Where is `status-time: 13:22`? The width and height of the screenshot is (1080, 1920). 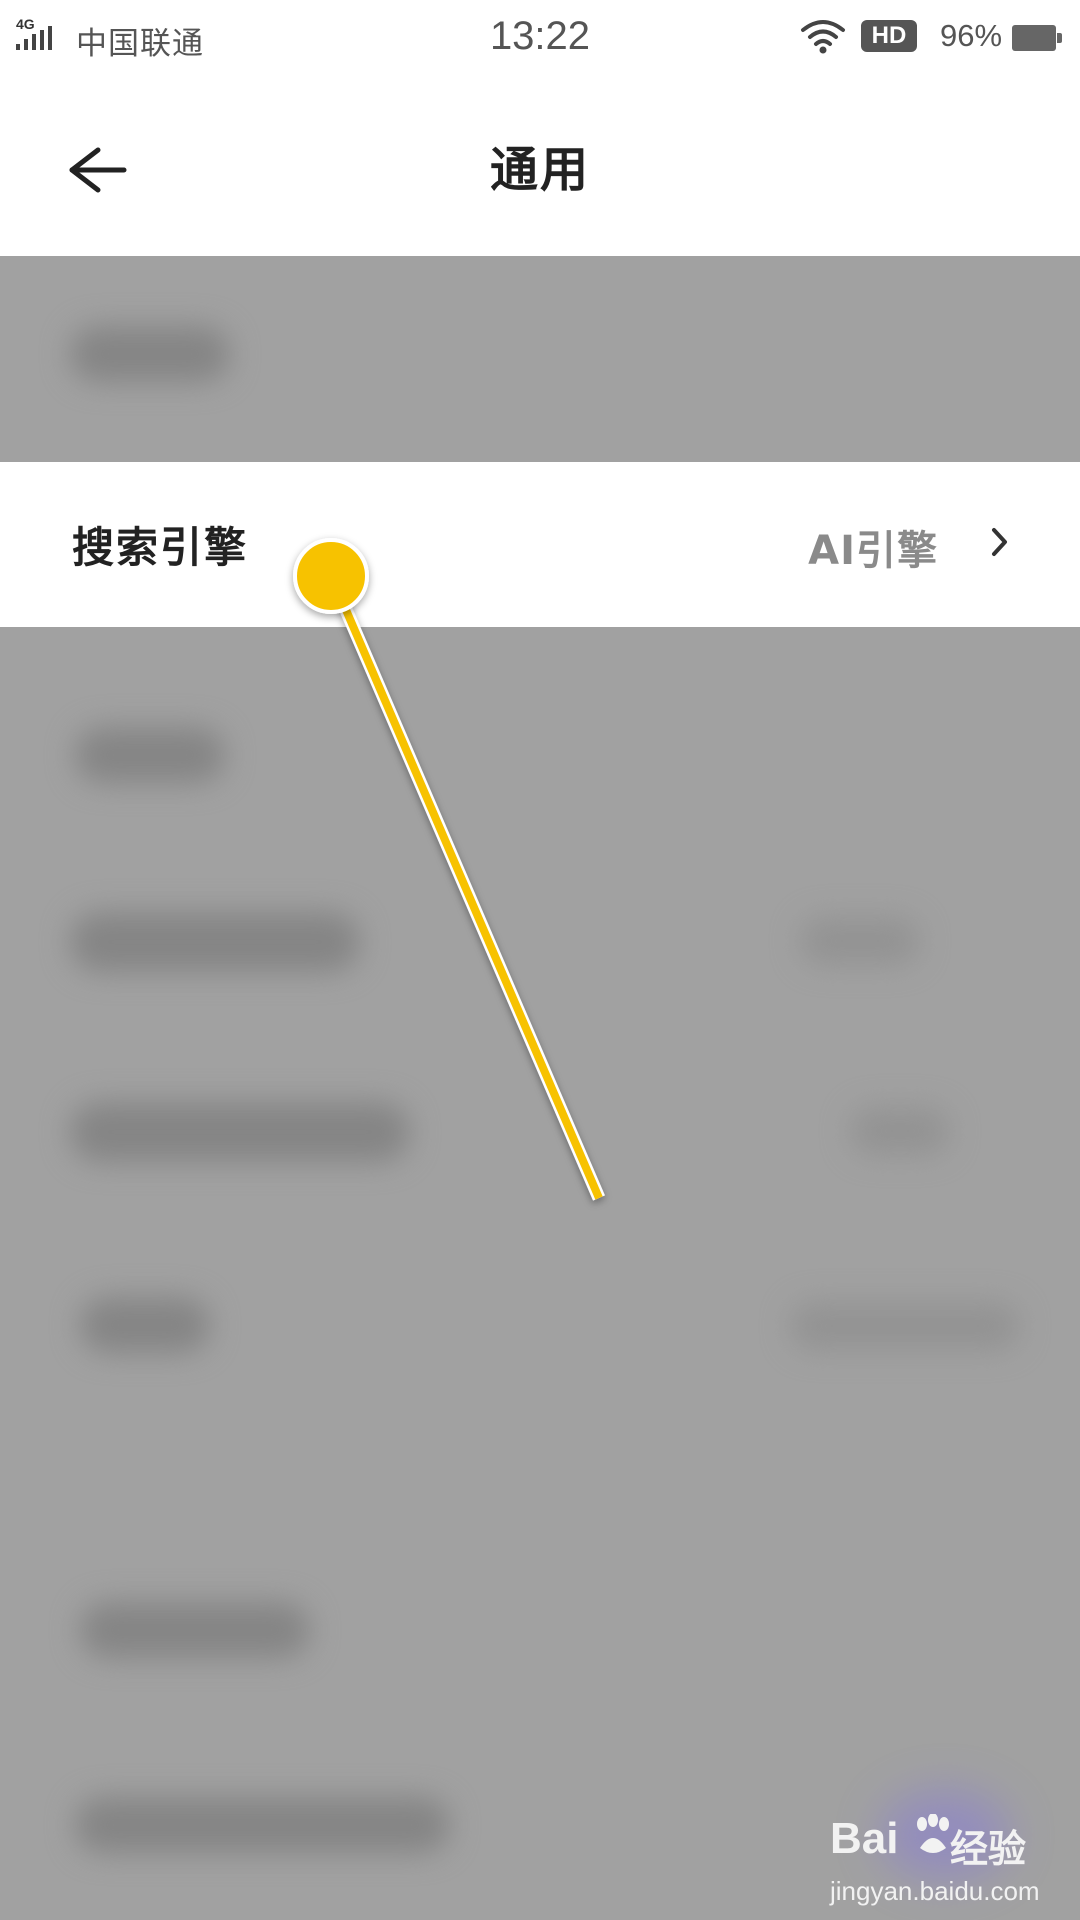
status-time: 13:22 is located at coordinates (540, 36).